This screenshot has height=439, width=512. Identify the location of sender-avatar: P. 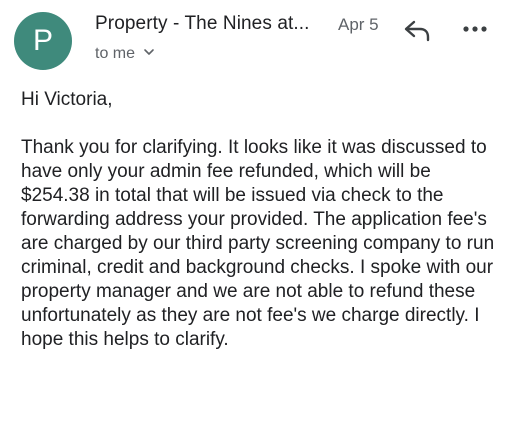
(43, 41).